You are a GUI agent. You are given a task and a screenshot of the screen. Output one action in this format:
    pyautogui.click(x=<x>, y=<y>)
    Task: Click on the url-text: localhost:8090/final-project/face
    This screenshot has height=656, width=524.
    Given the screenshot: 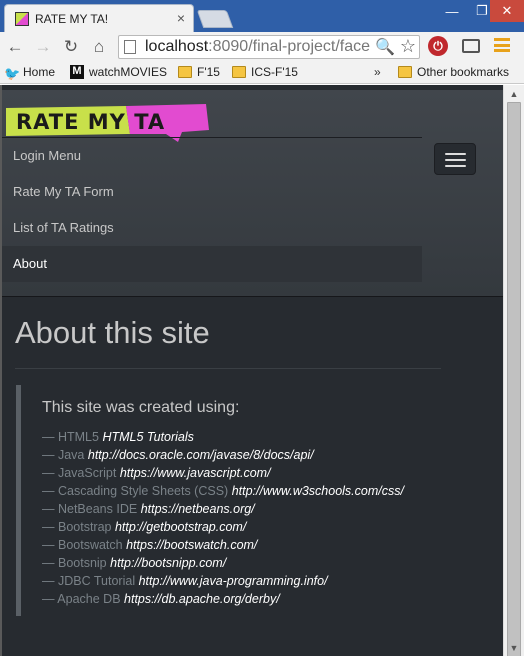 What is the action you would take?
    pyautogui.click(x=257, y=47)
    